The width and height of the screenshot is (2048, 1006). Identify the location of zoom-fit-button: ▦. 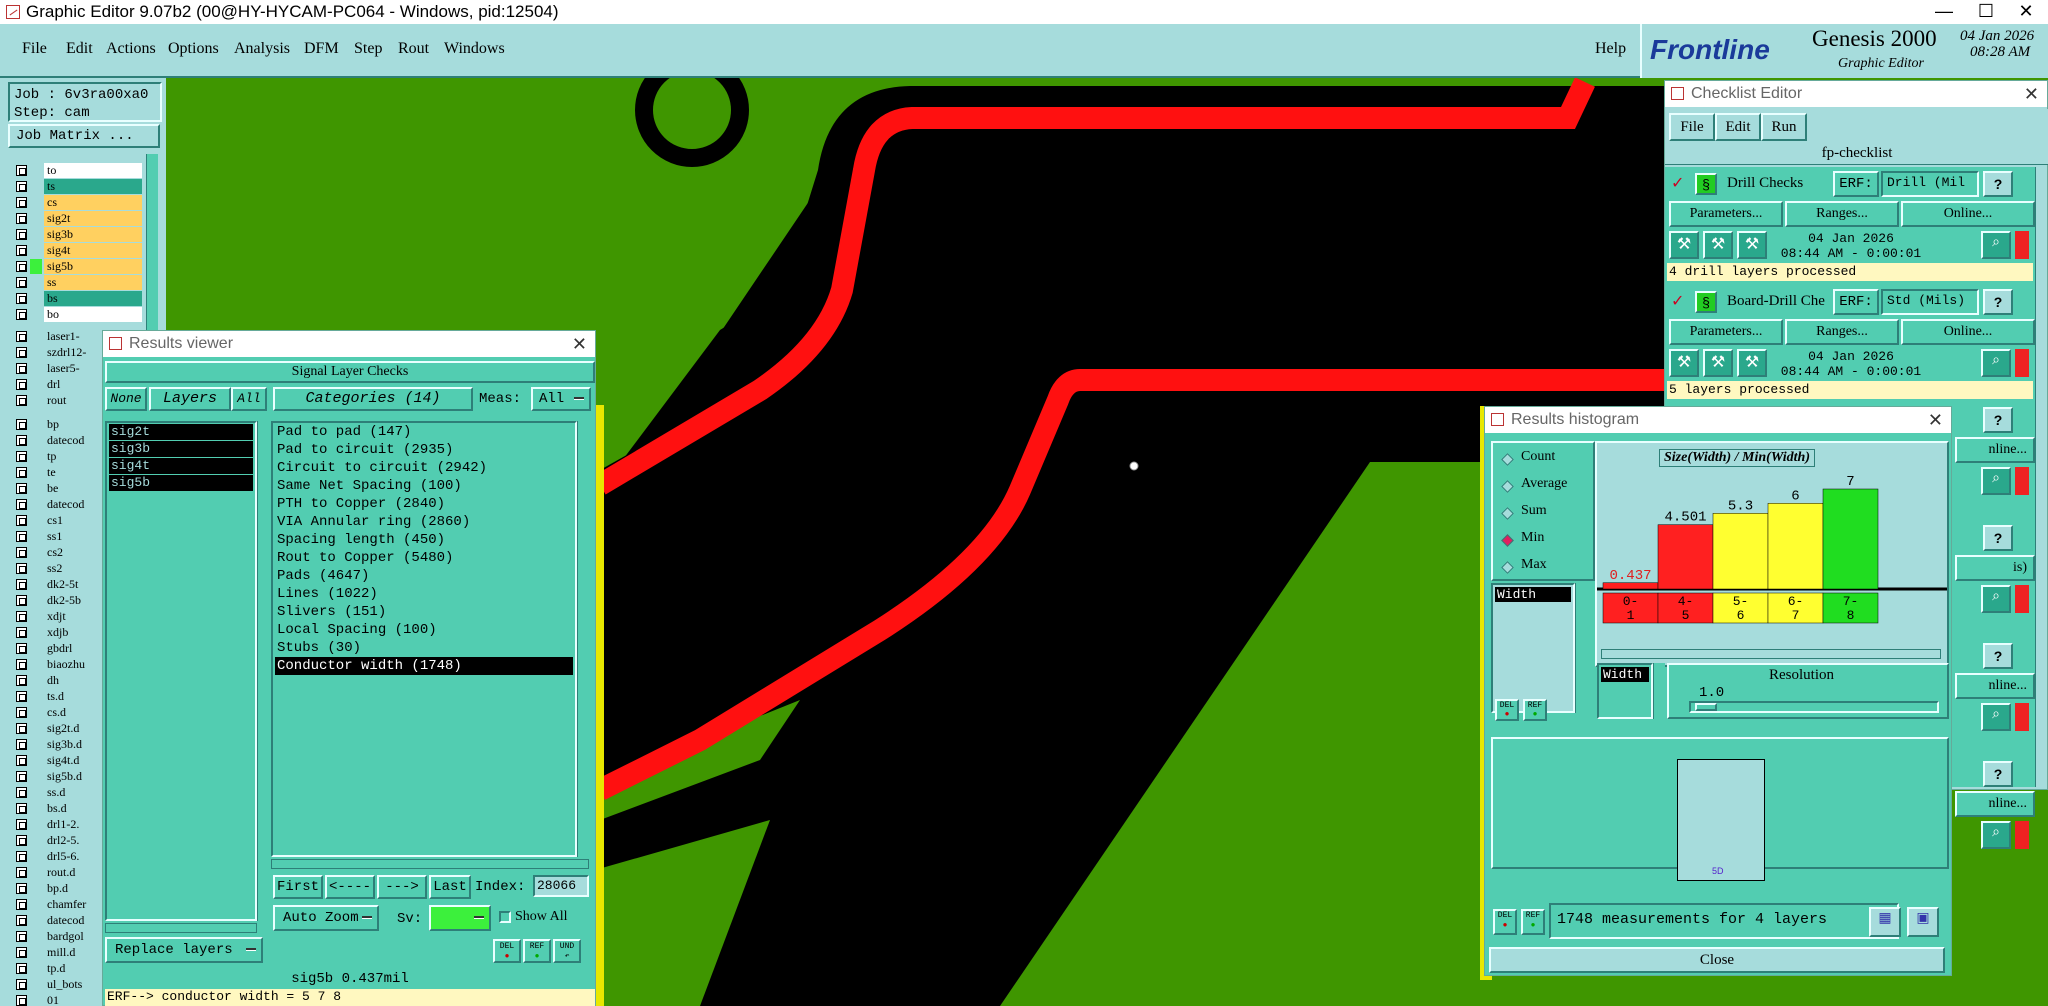
(1885, 922).